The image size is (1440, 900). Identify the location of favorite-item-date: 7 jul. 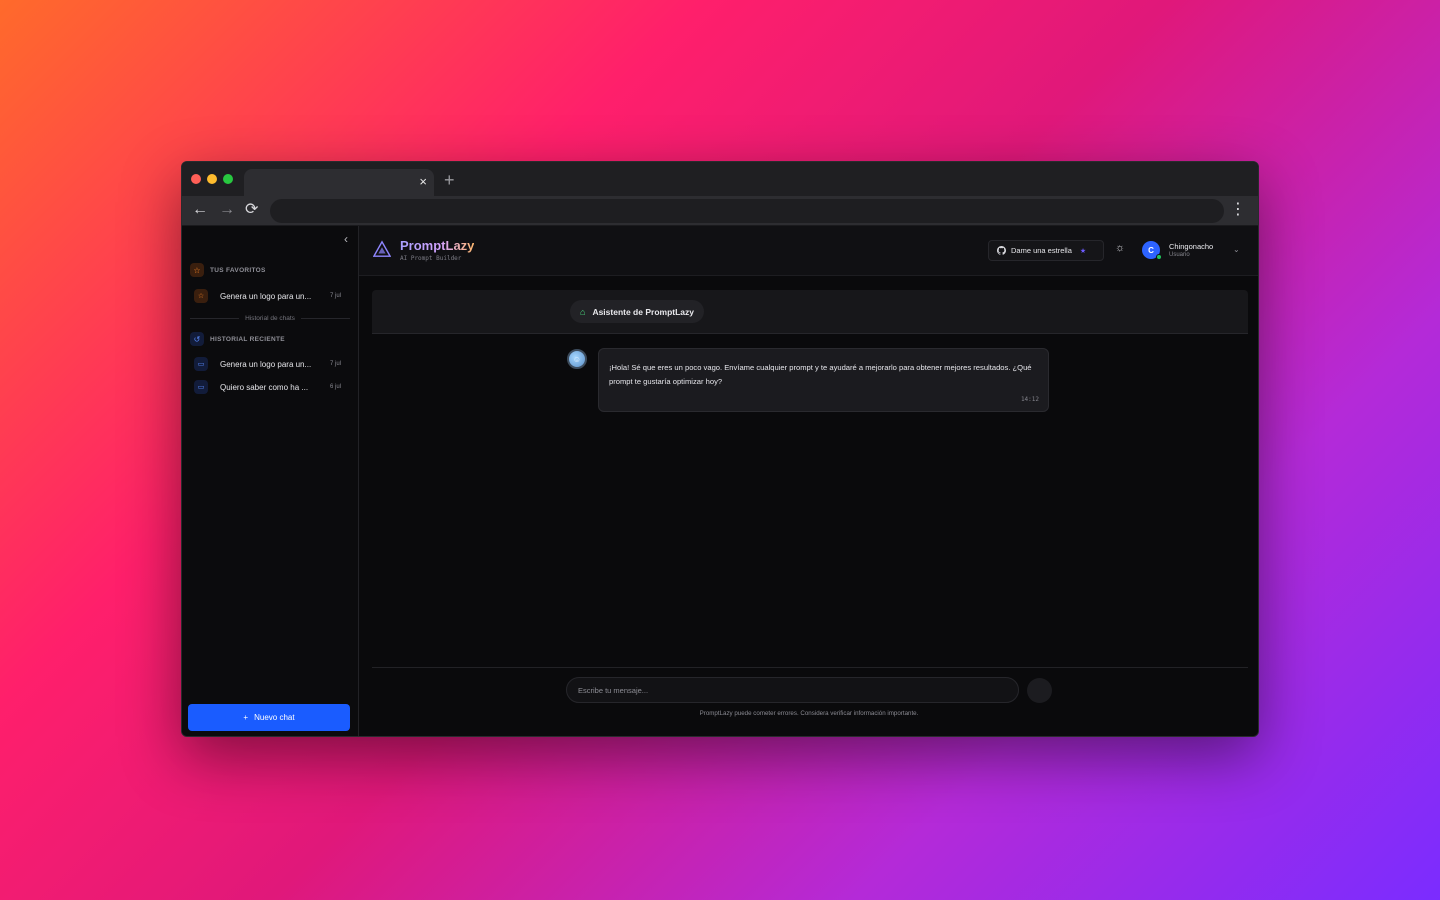
(336, 296).